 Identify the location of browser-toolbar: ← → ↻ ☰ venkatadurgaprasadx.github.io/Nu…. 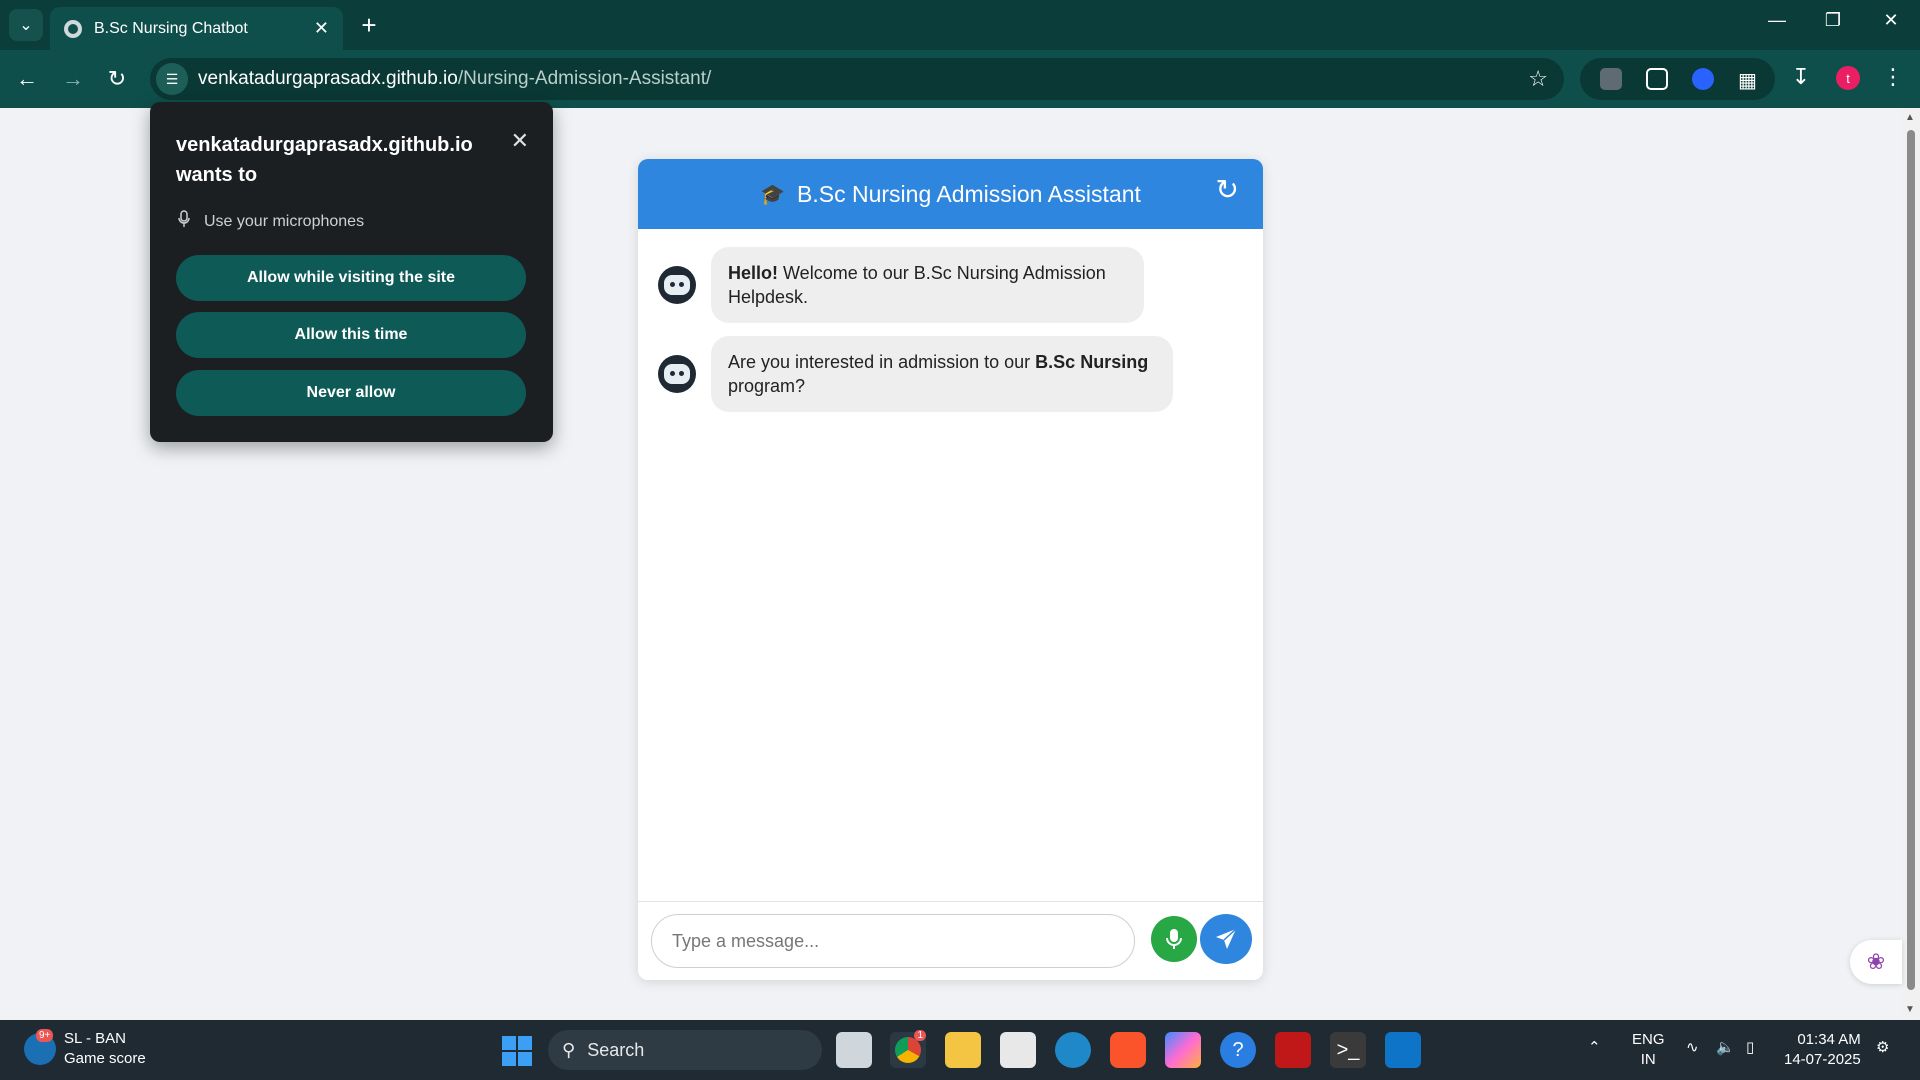
(960, 79).